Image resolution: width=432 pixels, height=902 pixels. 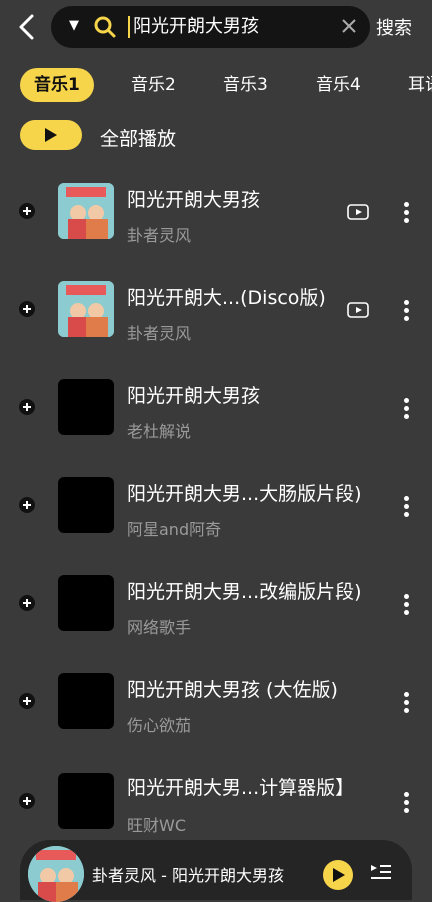 I want to click on search-button: 搜索, so click(x=394, y=27).